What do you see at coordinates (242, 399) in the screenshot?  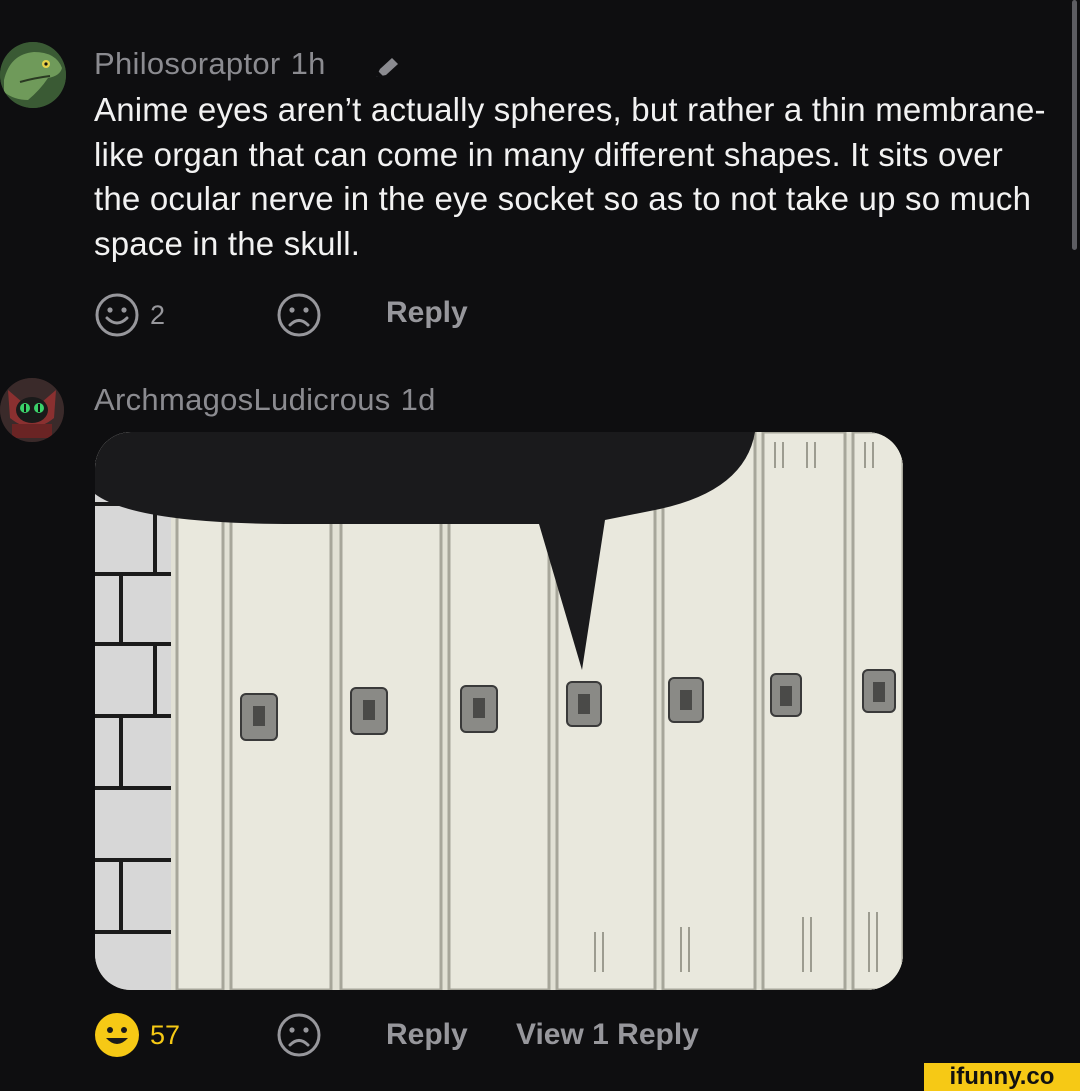 I see `username-text-2: ArchmagosLudicrous` at bounding box center [242, 399].